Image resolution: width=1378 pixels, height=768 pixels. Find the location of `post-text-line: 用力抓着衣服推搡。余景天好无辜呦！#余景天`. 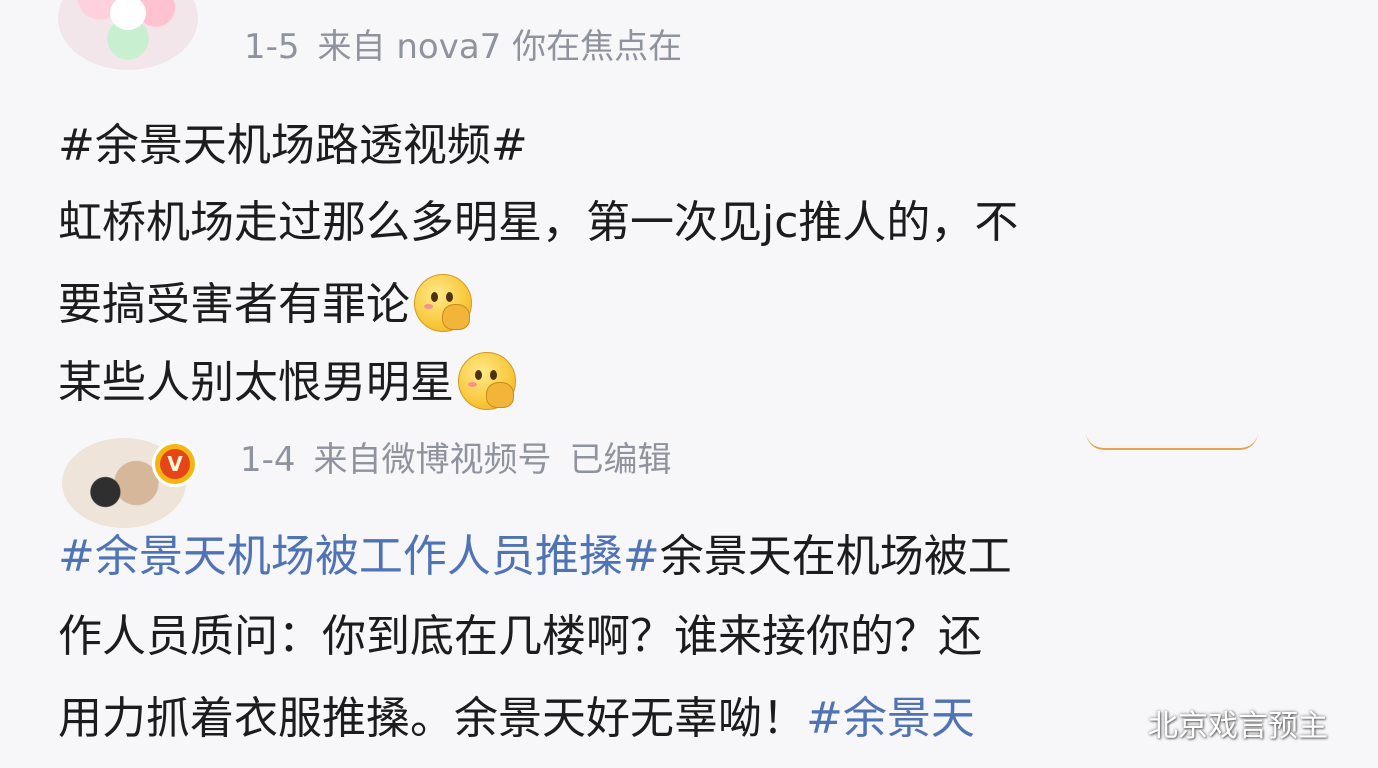

post-text-line: 用力抓着衣服推搡。余景天好无辜呦！#余景天 is located at coordinates (516, 719).